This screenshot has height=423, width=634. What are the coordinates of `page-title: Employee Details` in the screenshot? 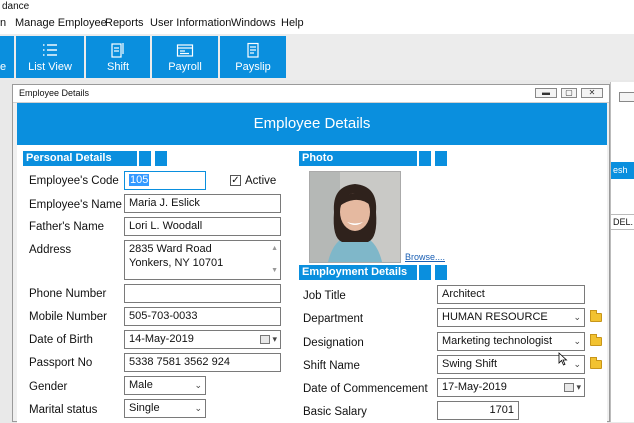 It's located at (312, 123).